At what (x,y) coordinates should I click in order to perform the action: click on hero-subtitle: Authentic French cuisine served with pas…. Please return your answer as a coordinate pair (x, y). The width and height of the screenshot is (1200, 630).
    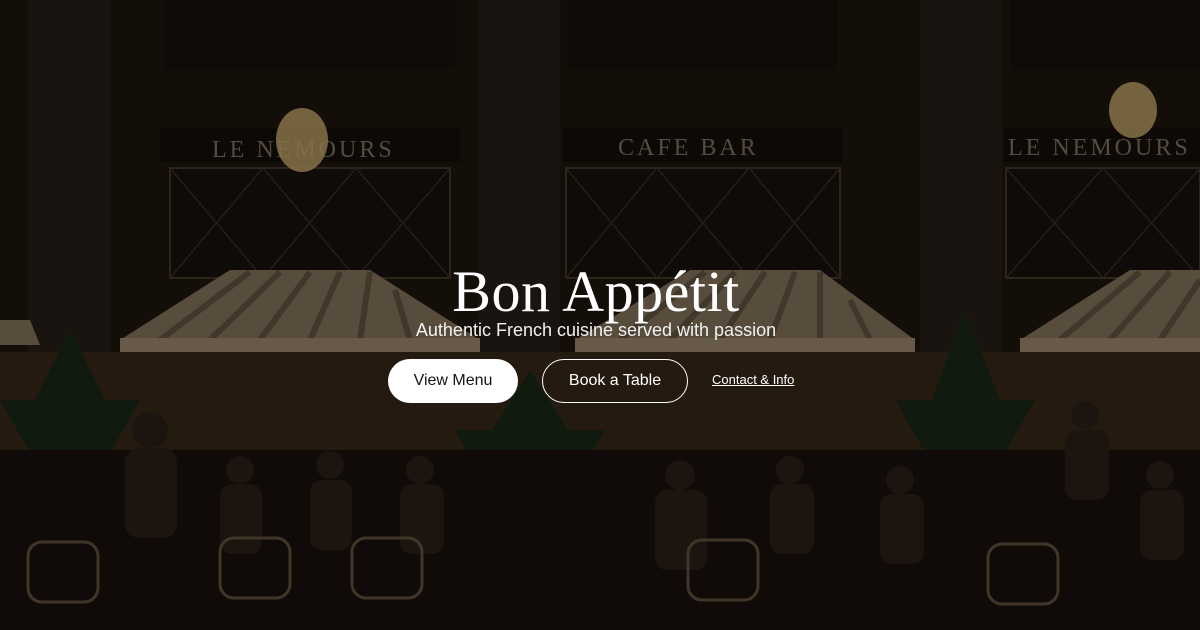
    Looking at the image, I should click on (596, 330).